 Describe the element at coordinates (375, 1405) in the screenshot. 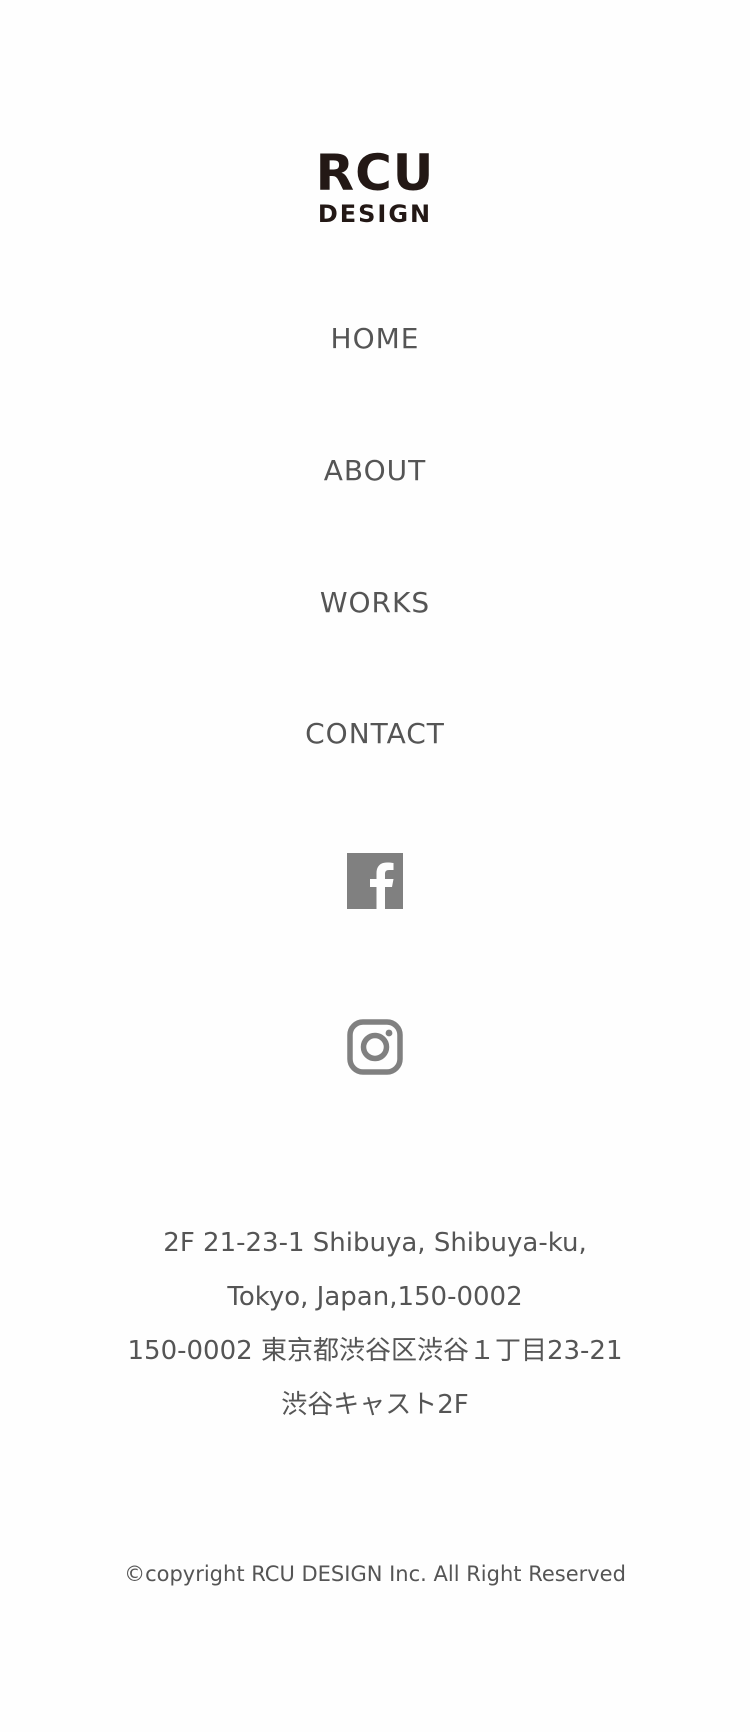

I see `address-line-4: 渋谷キャスト2F` at that location.